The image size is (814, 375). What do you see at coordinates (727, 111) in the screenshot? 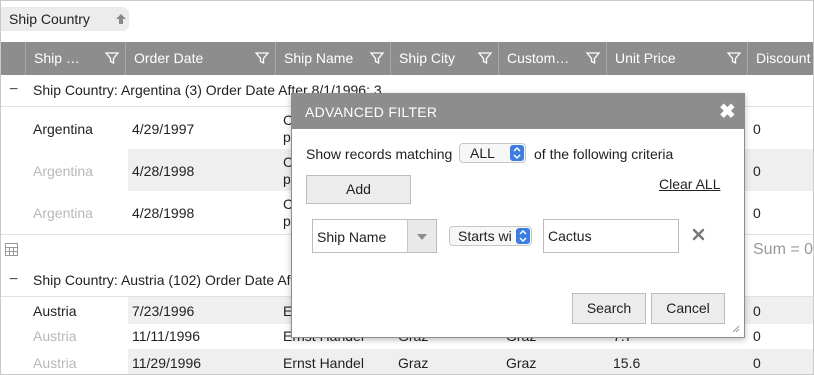
I see `close-icon: ✖` at bounding box center [727, 111].